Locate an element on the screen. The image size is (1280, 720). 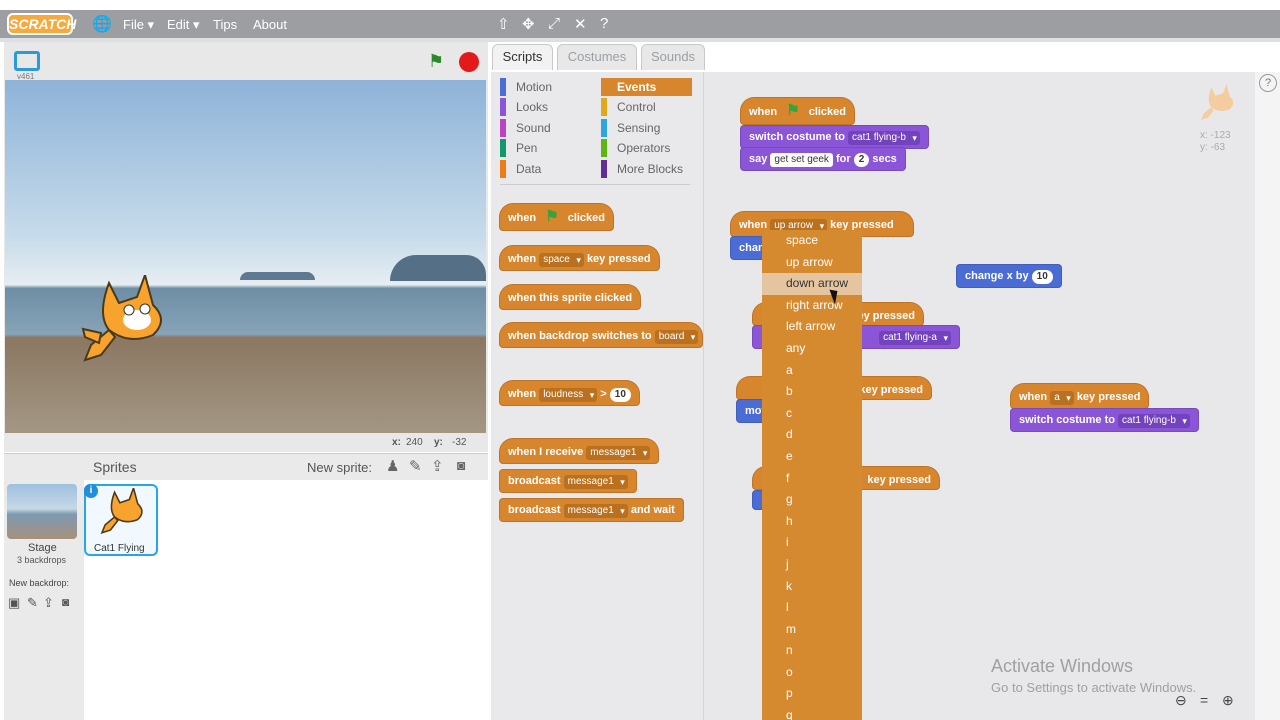
option-g: g is located at coordinates (812, 500).